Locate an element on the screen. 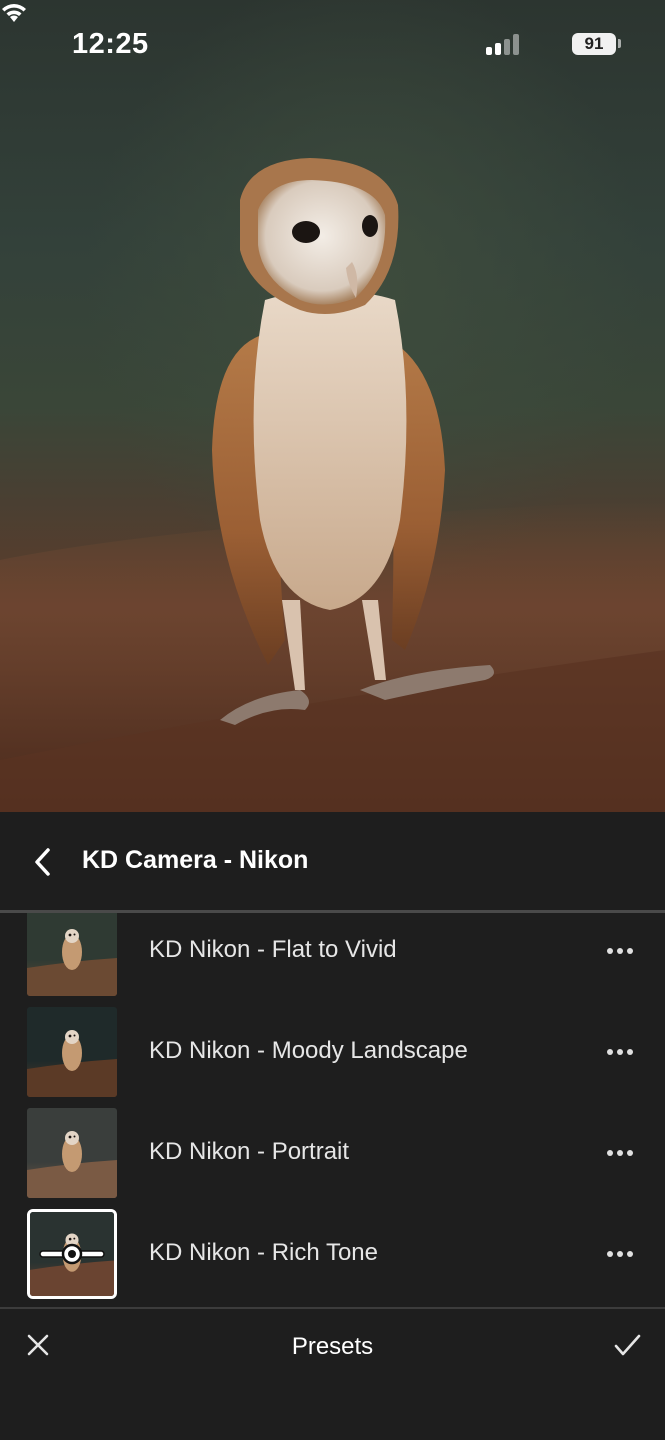  checkmark-icon is located at coordinates (627, 1345).